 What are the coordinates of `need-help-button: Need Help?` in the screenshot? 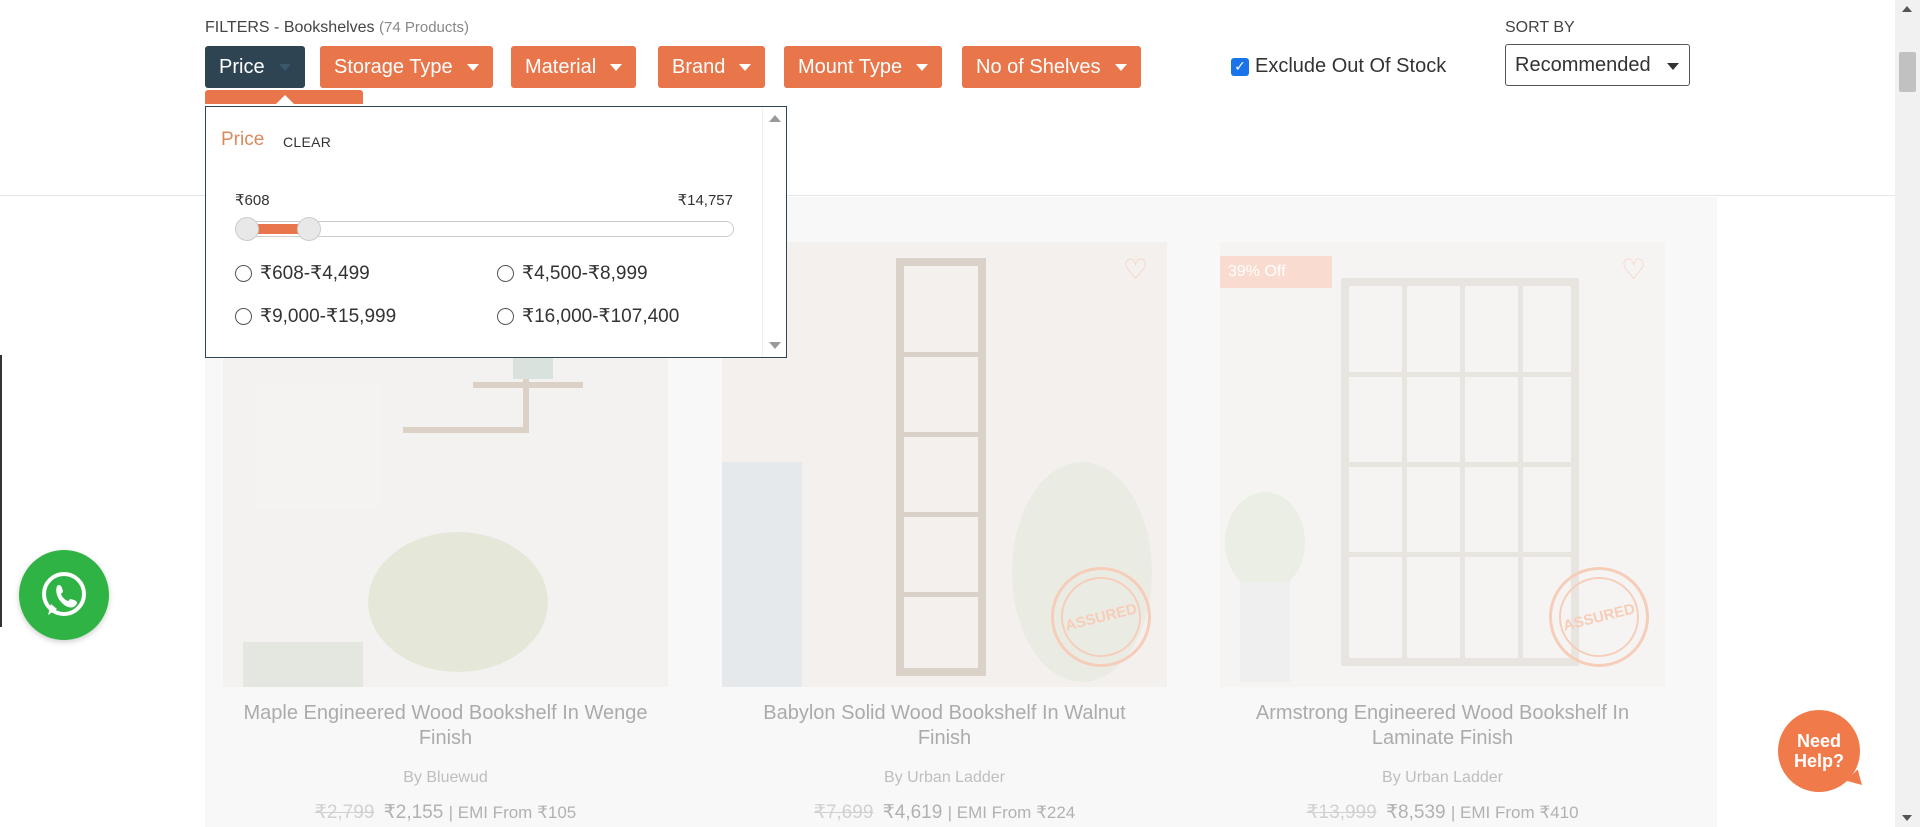 It's located at (1819, 751).